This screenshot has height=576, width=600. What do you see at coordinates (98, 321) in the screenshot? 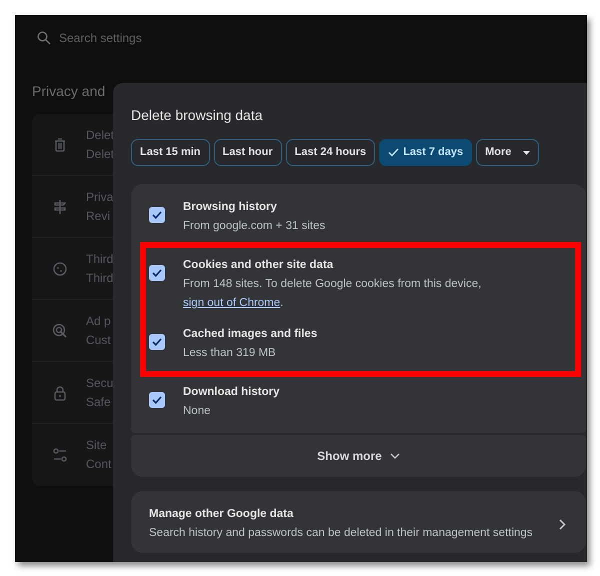
I see `item-title: Ad p` at bounding box center [98, 321].